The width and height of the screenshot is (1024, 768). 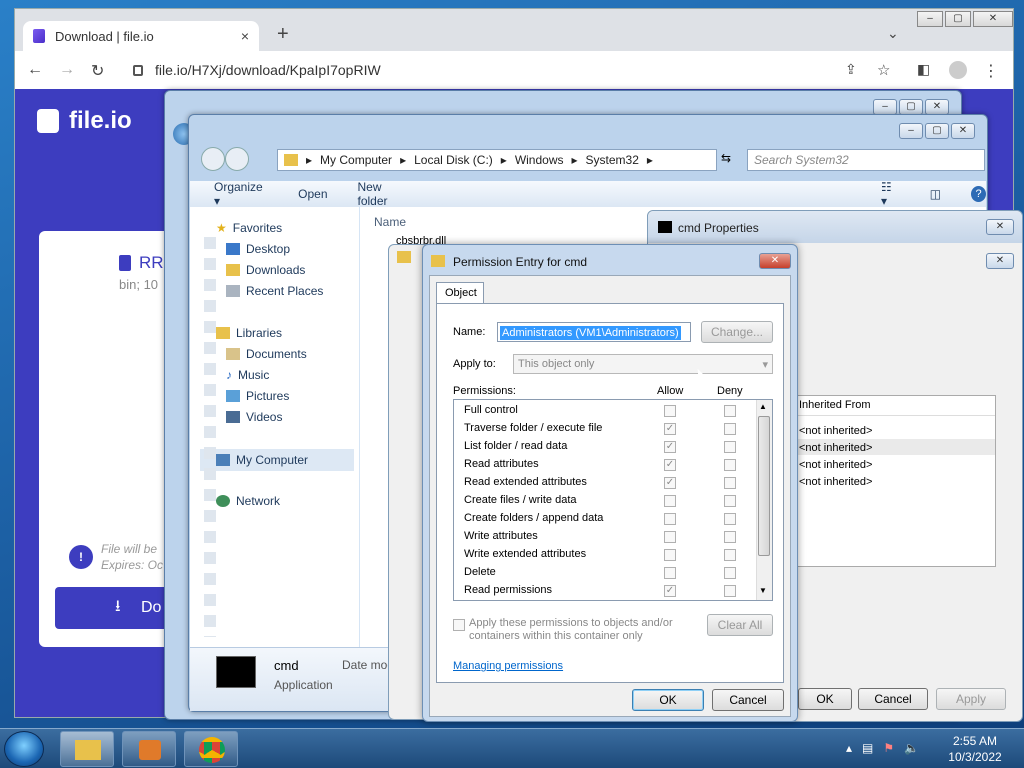 What do you see at coordinates (975, 749) in the screenshot?
I see `clock: 2:55 AM 10/3/2022` at bounding box center [975, 749].